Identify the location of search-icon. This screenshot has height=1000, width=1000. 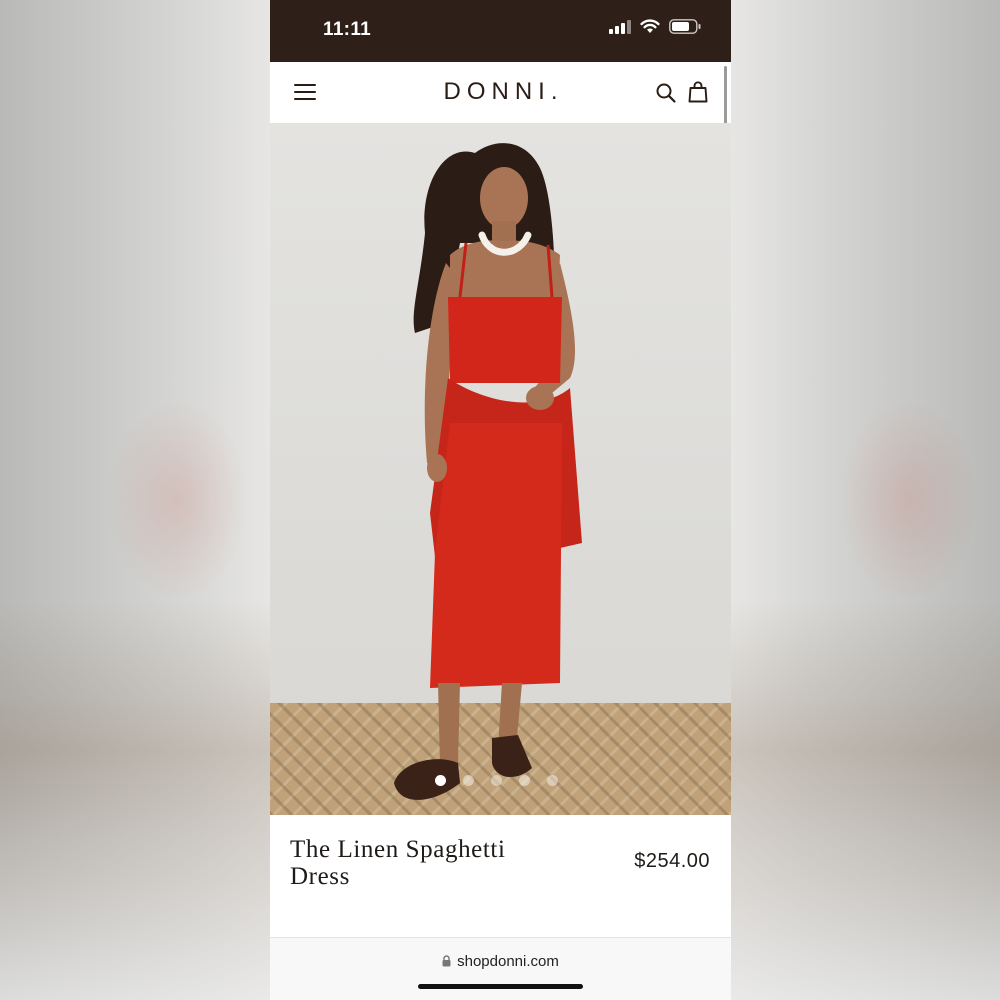
(666, 93).